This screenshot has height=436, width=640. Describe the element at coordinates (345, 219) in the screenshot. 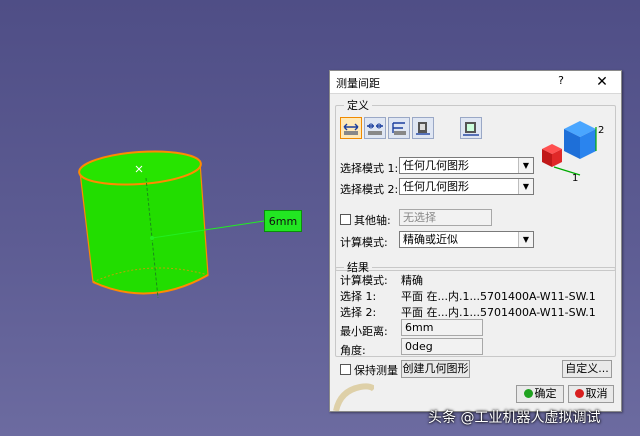

I see `other-axis-checkbox` at that location.